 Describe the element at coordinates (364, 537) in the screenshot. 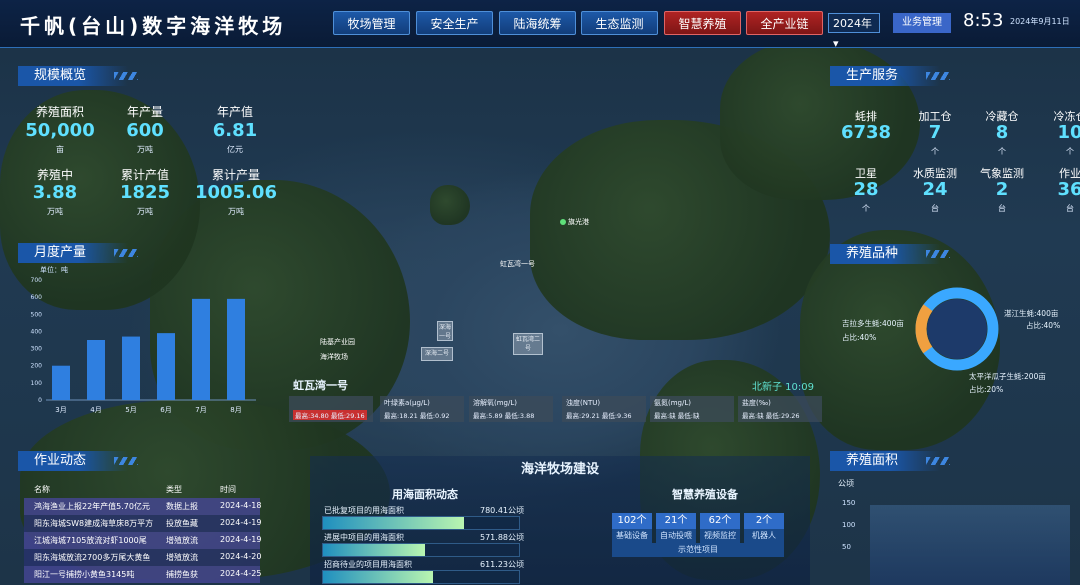

I see `usage-label: 进展中项目的用海面积` at that location.